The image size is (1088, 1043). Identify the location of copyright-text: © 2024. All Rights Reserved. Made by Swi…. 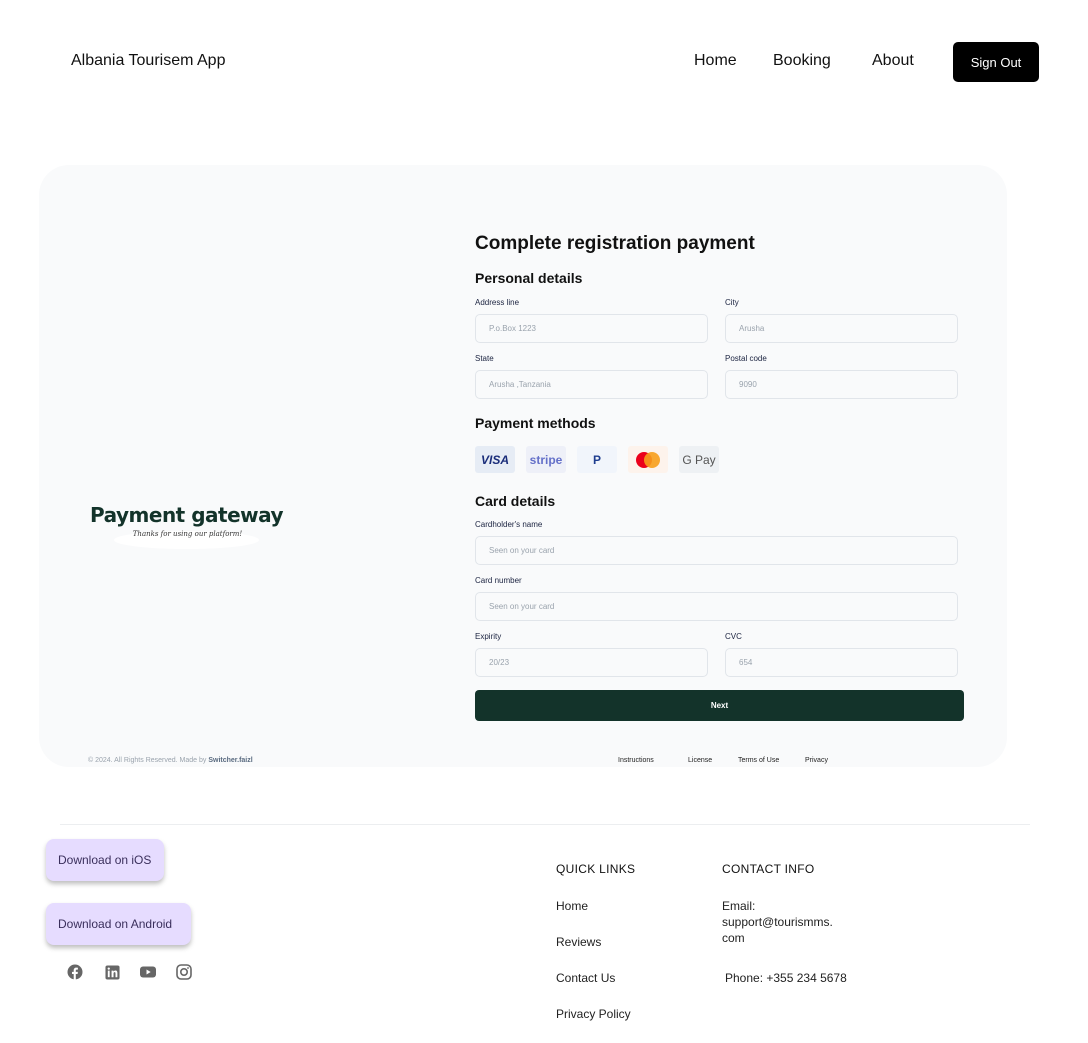
(170, 760).